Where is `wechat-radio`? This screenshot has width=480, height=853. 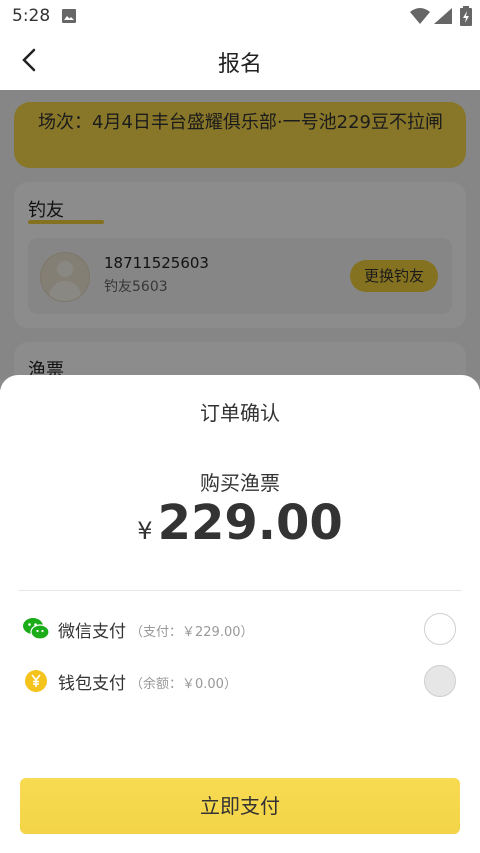 wechat-radio is located at coordinates (440, 629).